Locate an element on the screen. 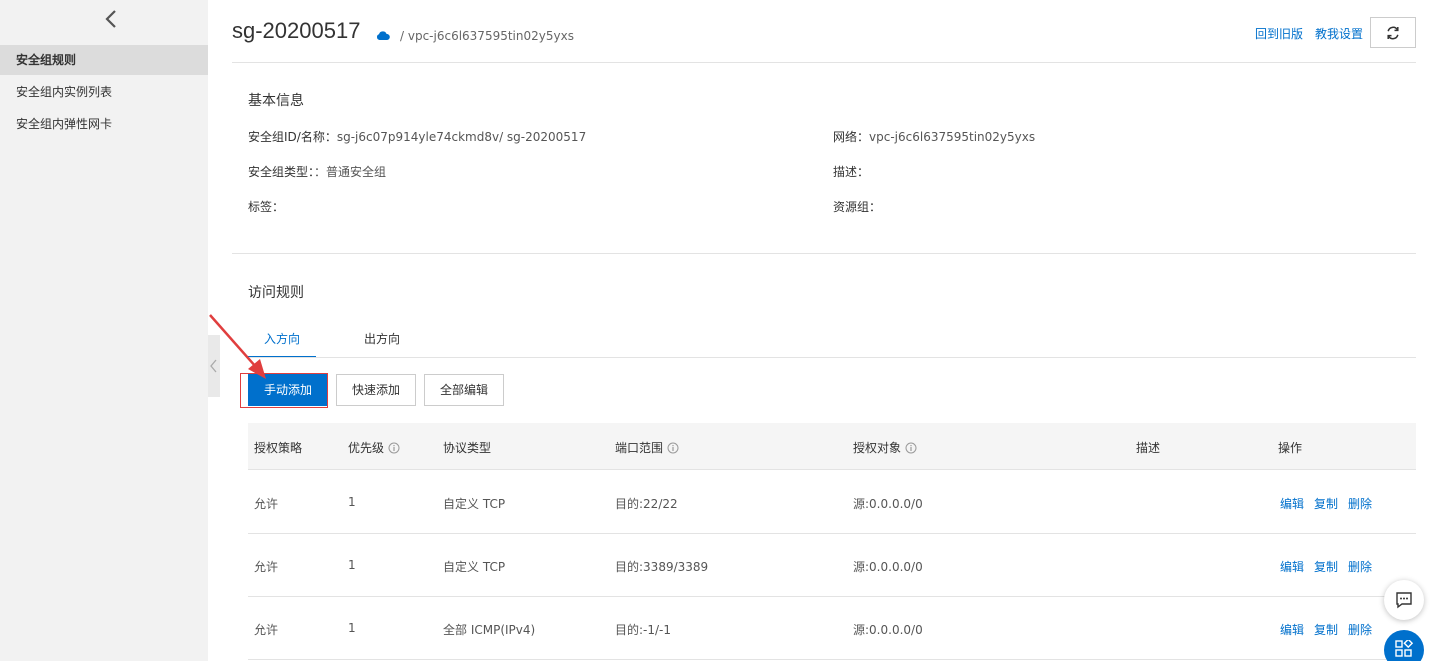  resource-group-label: 资源组： is located at coordinates (857, 207).